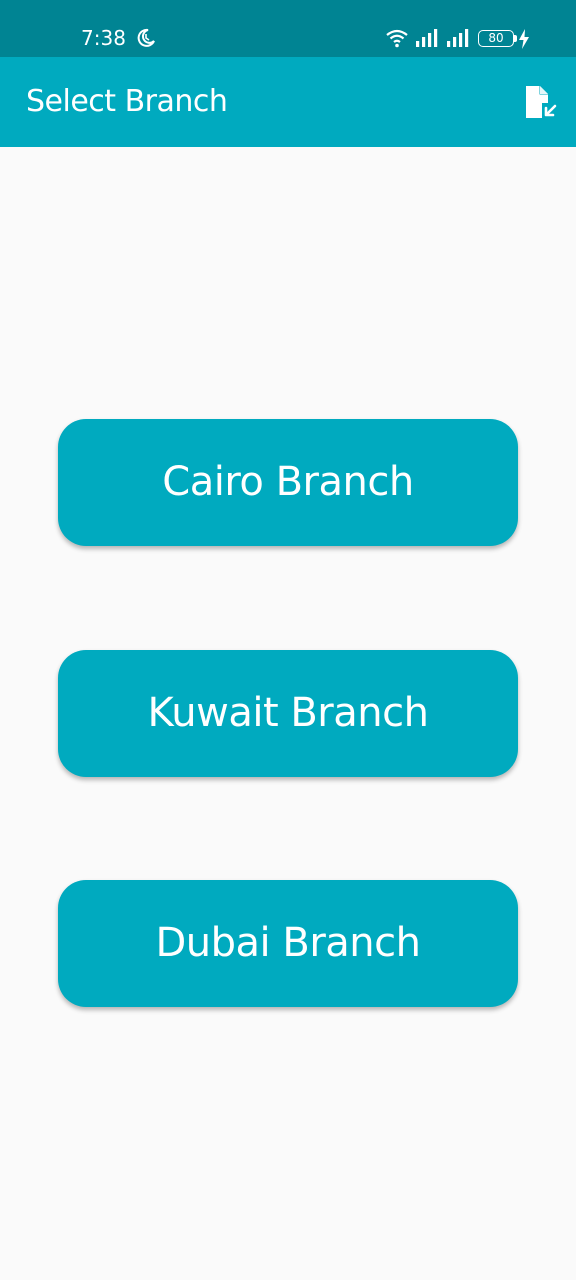 This screenshot has width=576, height=1280. Describe the element at coordinates (397, 38) in the screenshot. I see `wifi-icon` at that location.